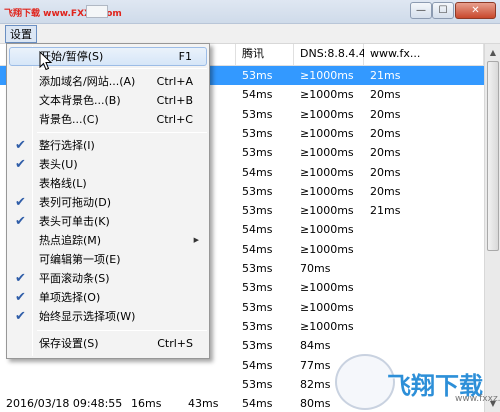  I want to click on table-cell: 84ms, so click(315, 346).